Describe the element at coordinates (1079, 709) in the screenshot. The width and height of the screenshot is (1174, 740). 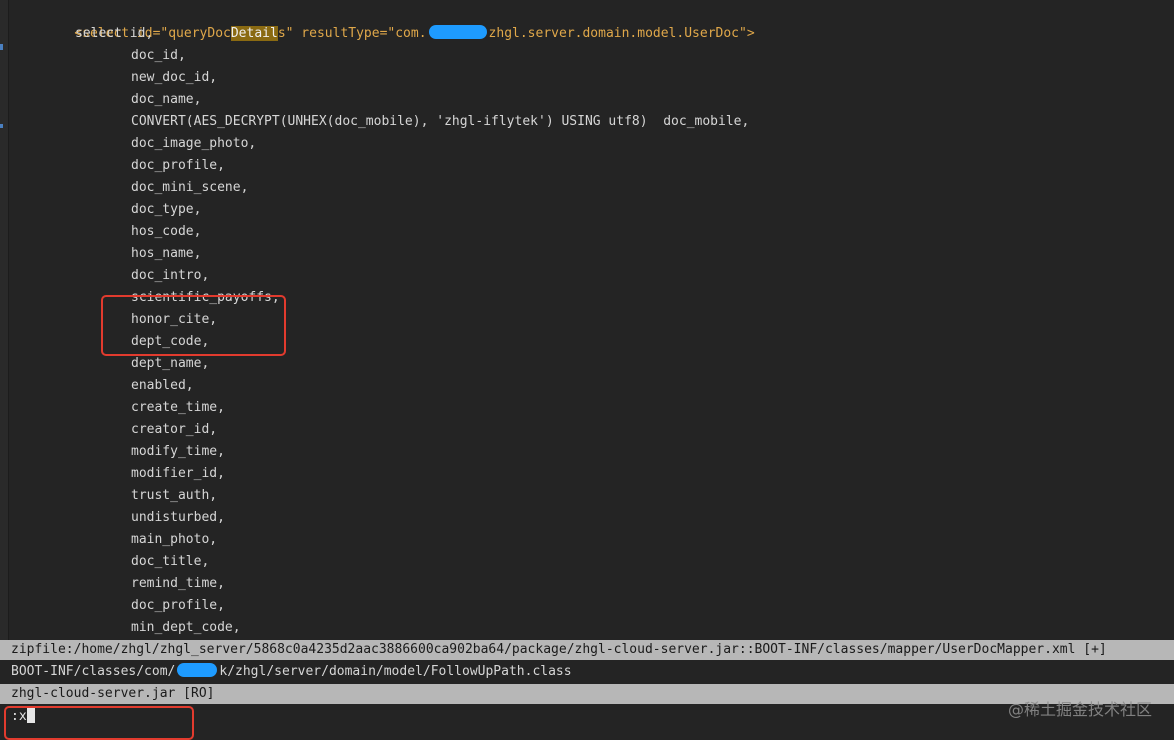
I see `watermark: @稀土掘金技术社区` at that location.